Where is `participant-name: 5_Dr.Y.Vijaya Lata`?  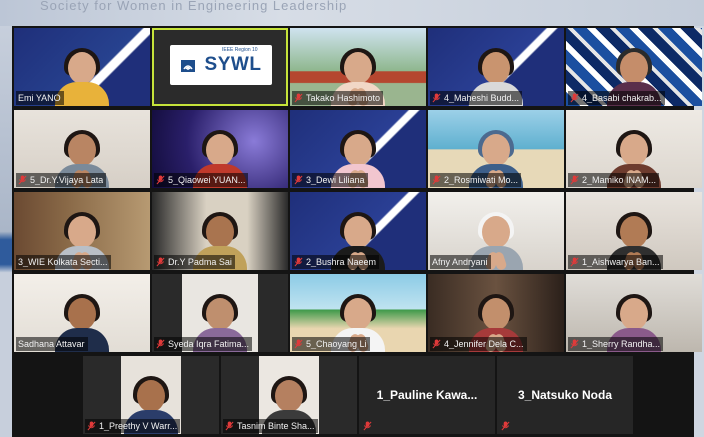 participant-name: 5_Dr.Y.Vijaya Lata is located at coordinates (67, 180).